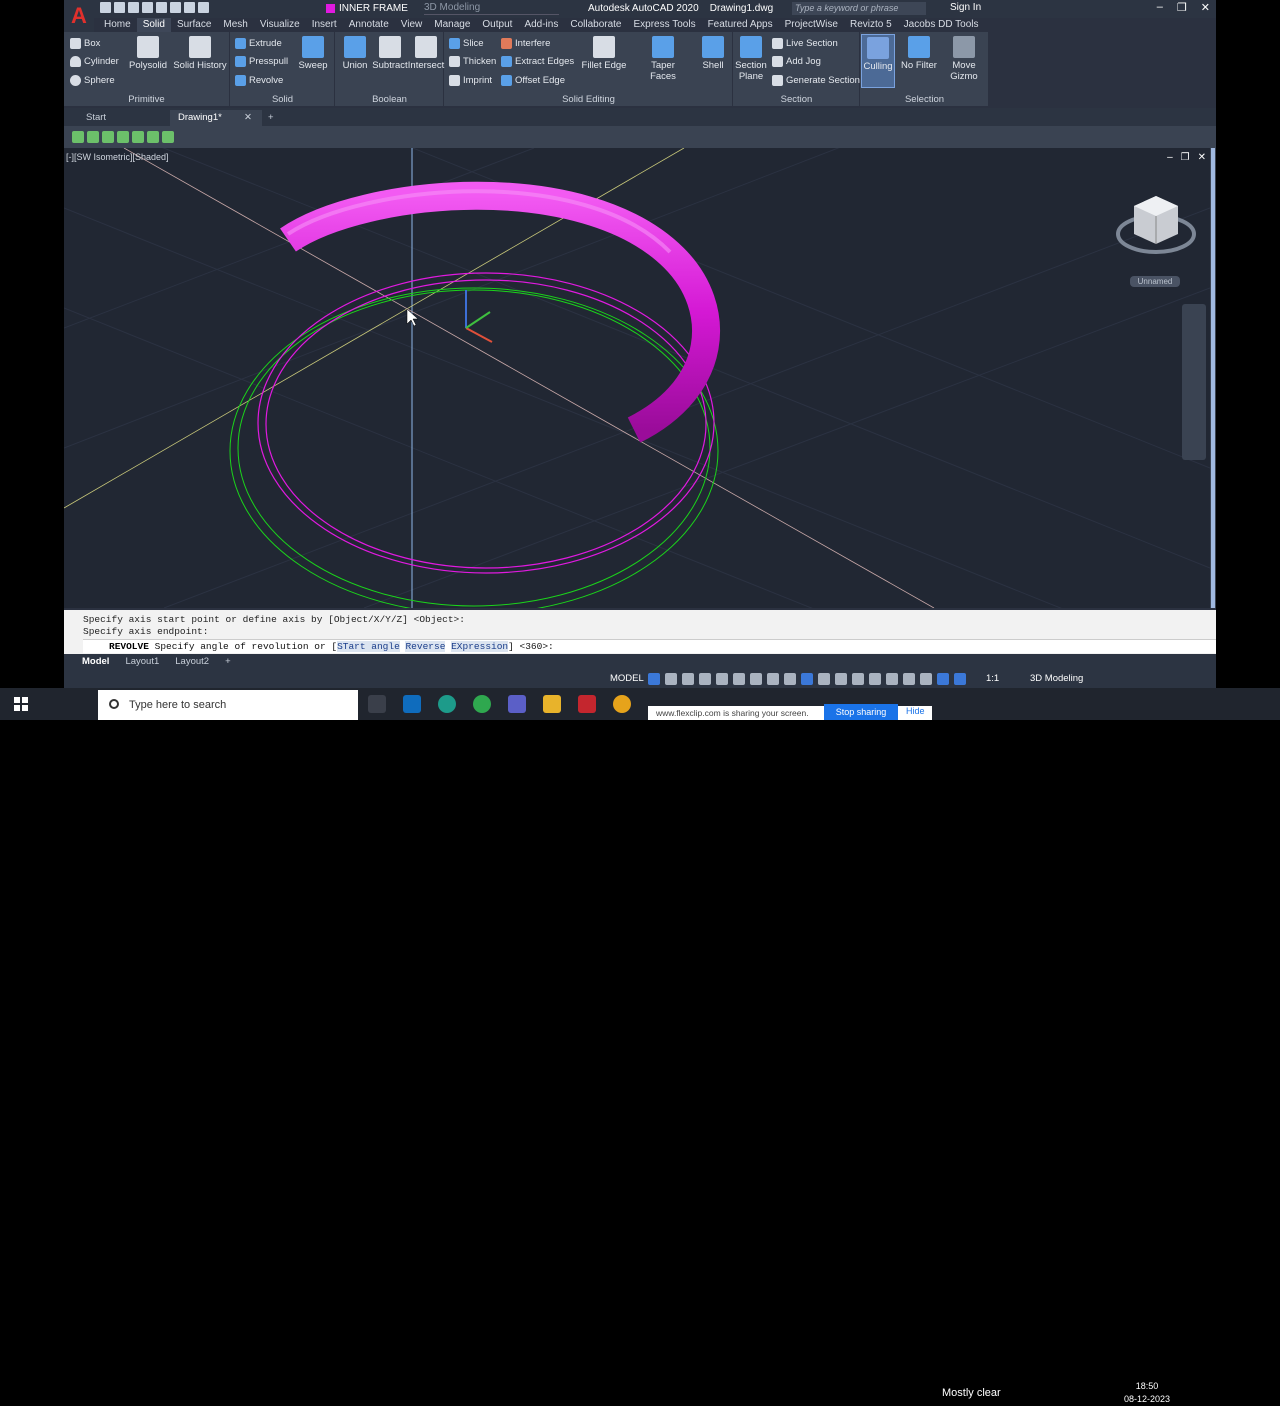 The width and height of the screenshot is (1280, 1406). Describe the element at coordinates (622, 704) in the screenshot. I see `chrome-icon` at that location.